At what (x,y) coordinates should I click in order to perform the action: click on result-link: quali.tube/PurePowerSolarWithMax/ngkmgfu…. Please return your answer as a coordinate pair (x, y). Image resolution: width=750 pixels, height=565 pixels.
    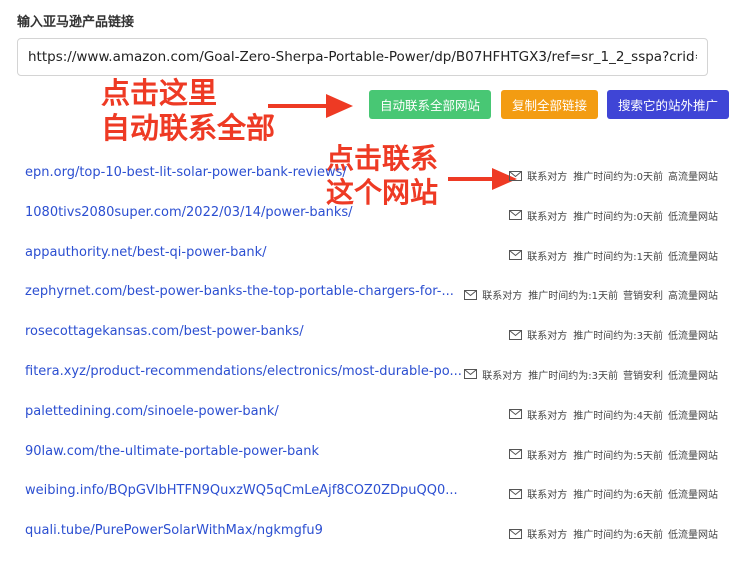
    Looking at the image, I should click on (174, 530).